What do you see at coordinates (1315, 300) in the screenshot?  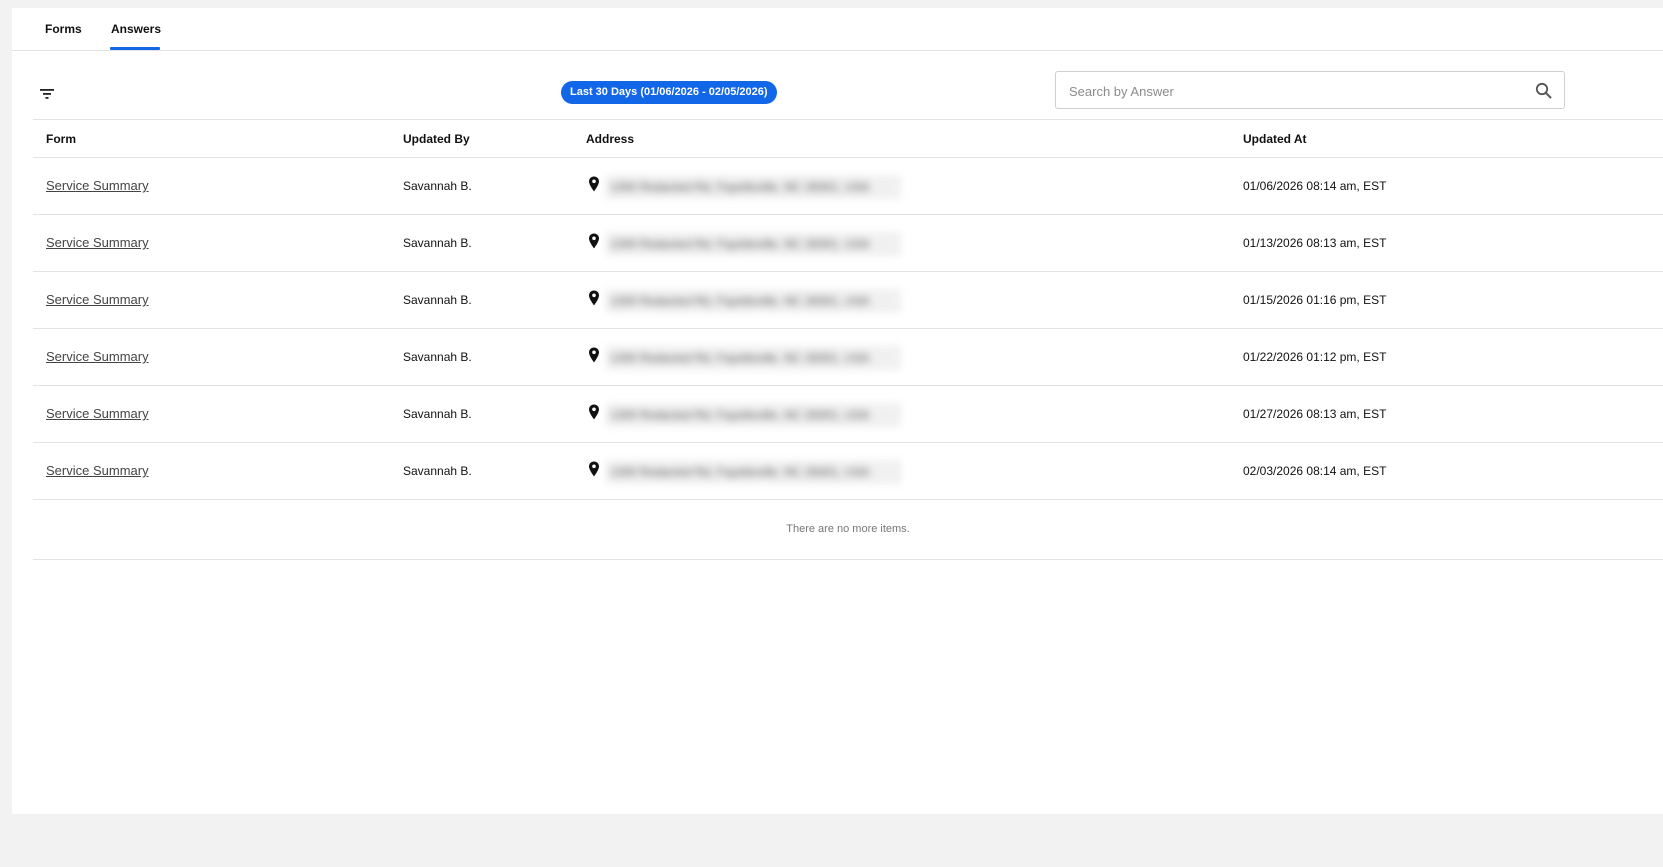 I see `updated-at-cell: 01/15/2026 01:16 pm, EST` at bounding box center [1315, 300].